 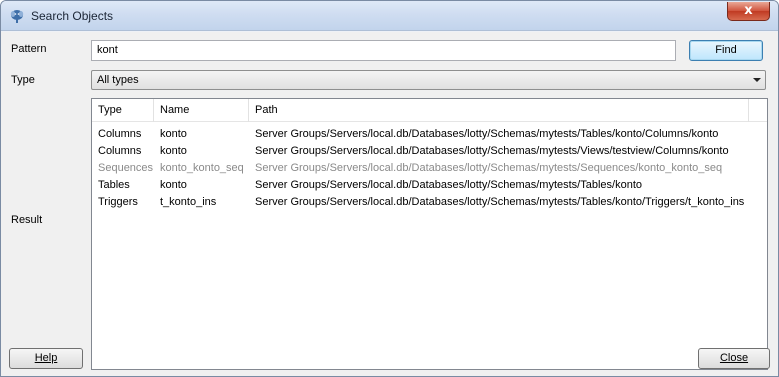 What do you see at coordinates (107, 50) in the screenshot?
I see `pattern-input-value: kont` at bounding box center [107, 50].